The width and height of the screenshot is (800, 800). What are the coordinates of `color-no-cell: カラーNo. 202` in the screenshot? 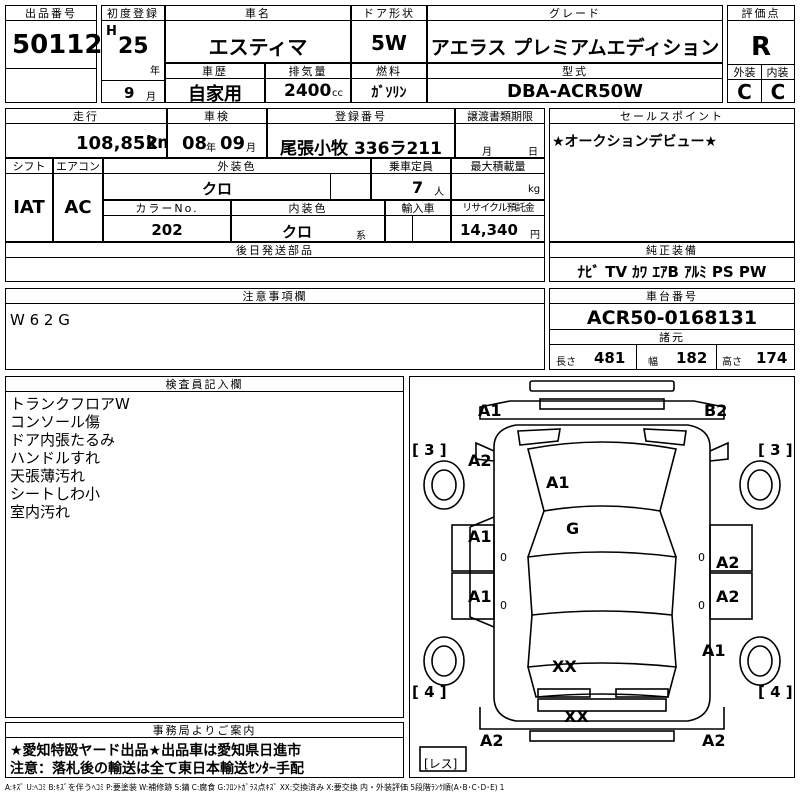 It's located at (167, 221).